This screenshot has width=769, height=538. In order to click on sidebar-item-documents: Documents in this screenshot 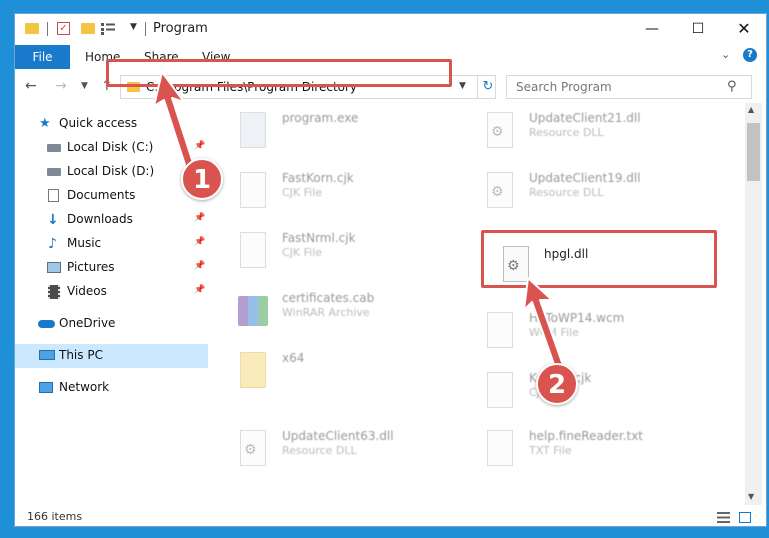, I will do `click(111, 196)`.